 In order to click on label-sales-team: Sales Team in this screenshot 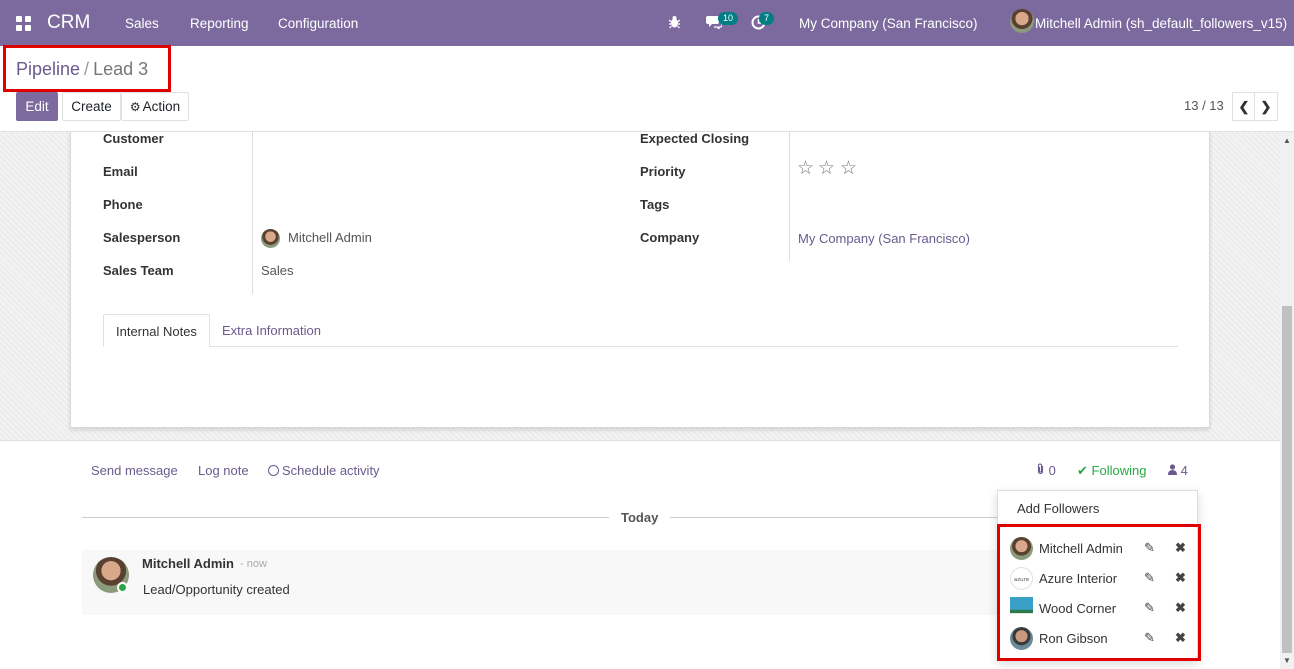, I will do `click(138, 270)`.